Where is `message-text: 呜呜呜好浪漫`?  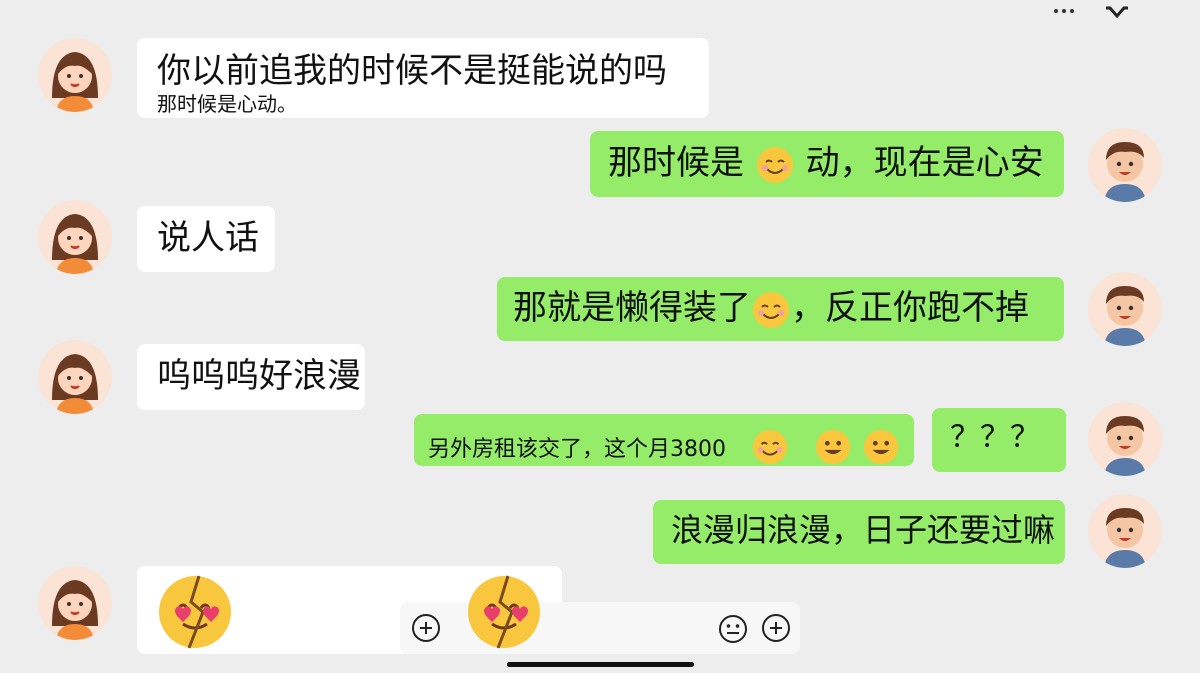
message-text: 呜呜呜好浪漫 is located at coordinates (259, 376).